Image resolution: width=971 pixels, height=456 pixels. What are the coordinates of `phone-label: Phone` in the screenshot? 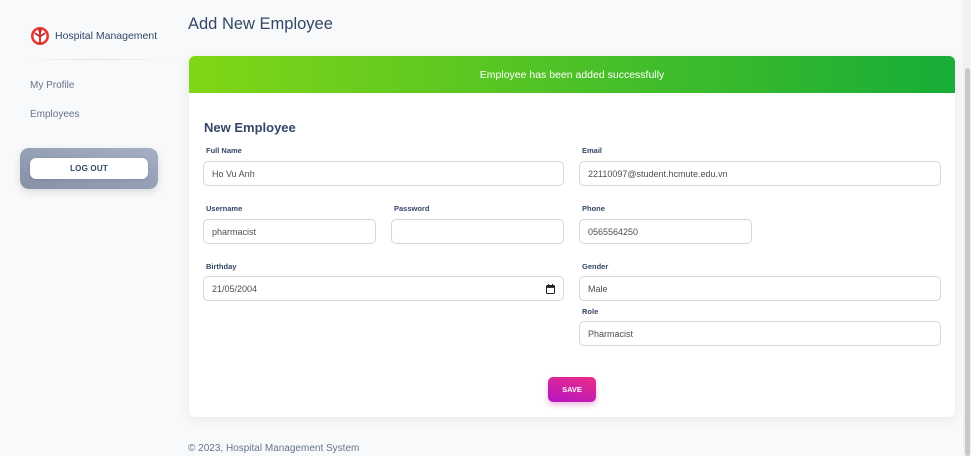 It's located at (593, 208).